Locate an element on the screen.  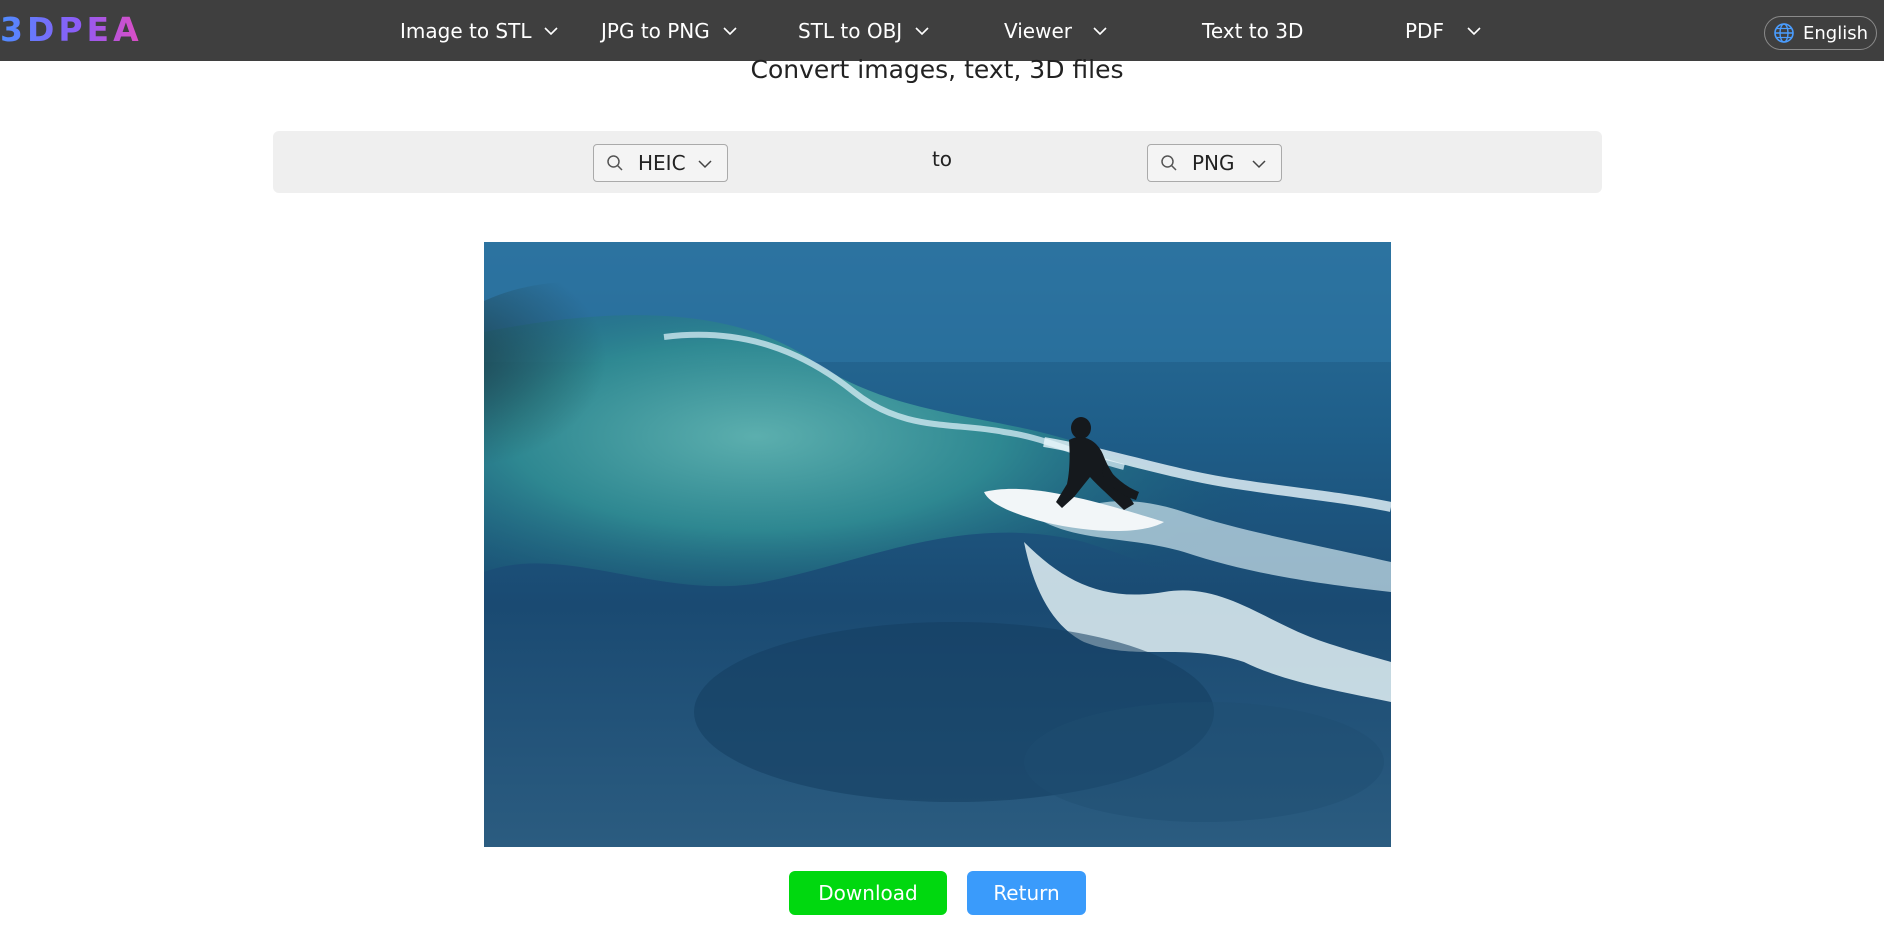
from-format-value: HEIC is located at coordinates (662, 163).